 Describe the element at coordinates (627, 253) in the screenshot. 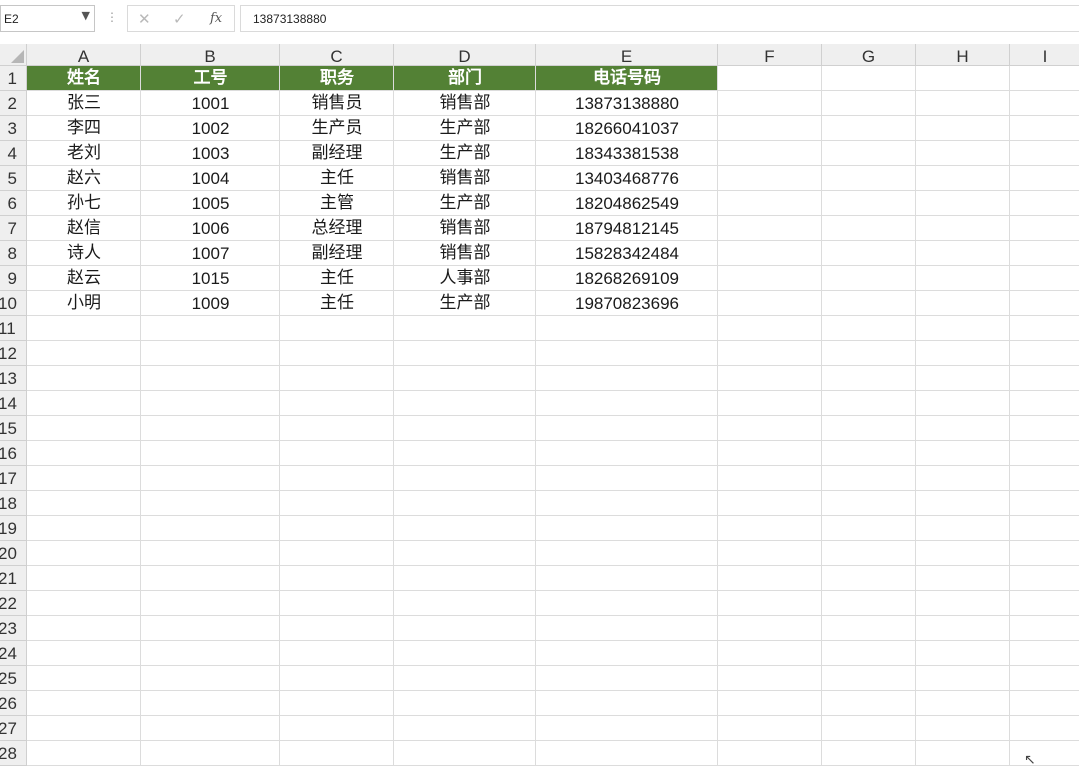

I see `cell-e8: 15828342484` at that location.